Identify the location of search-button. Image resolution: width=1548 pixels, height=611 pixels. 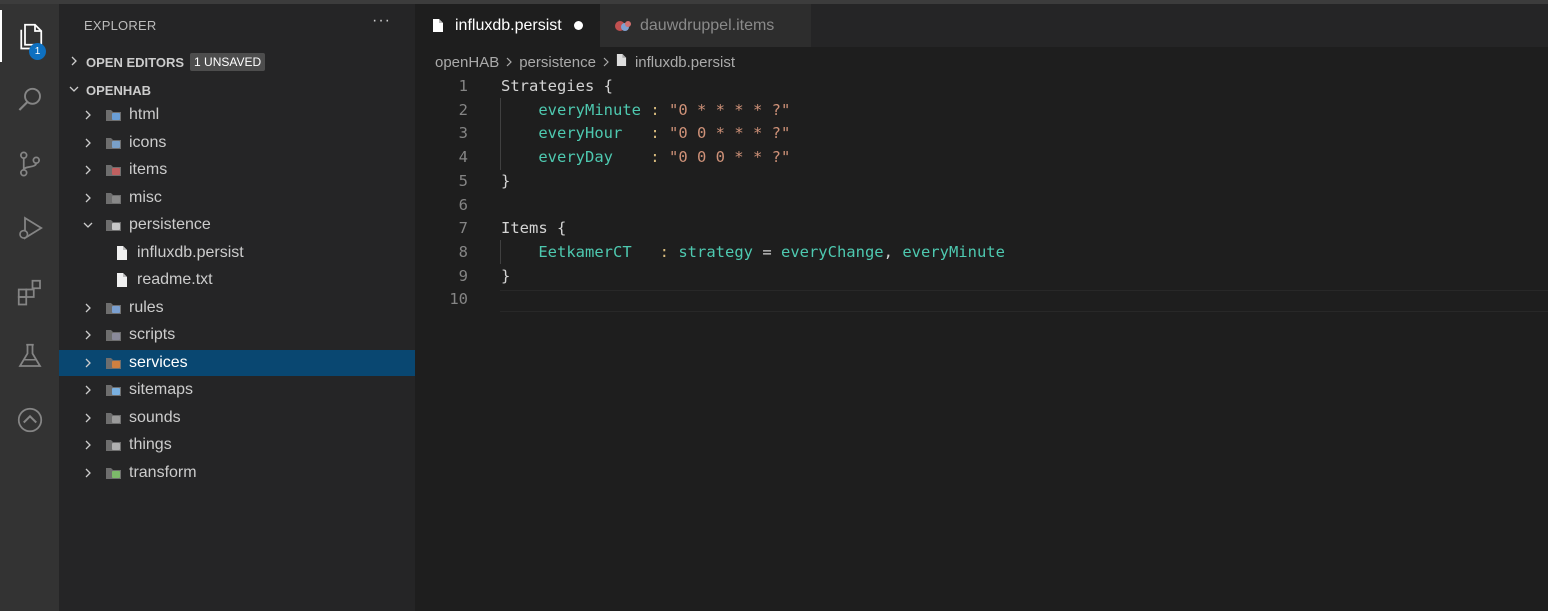
(29, 100).